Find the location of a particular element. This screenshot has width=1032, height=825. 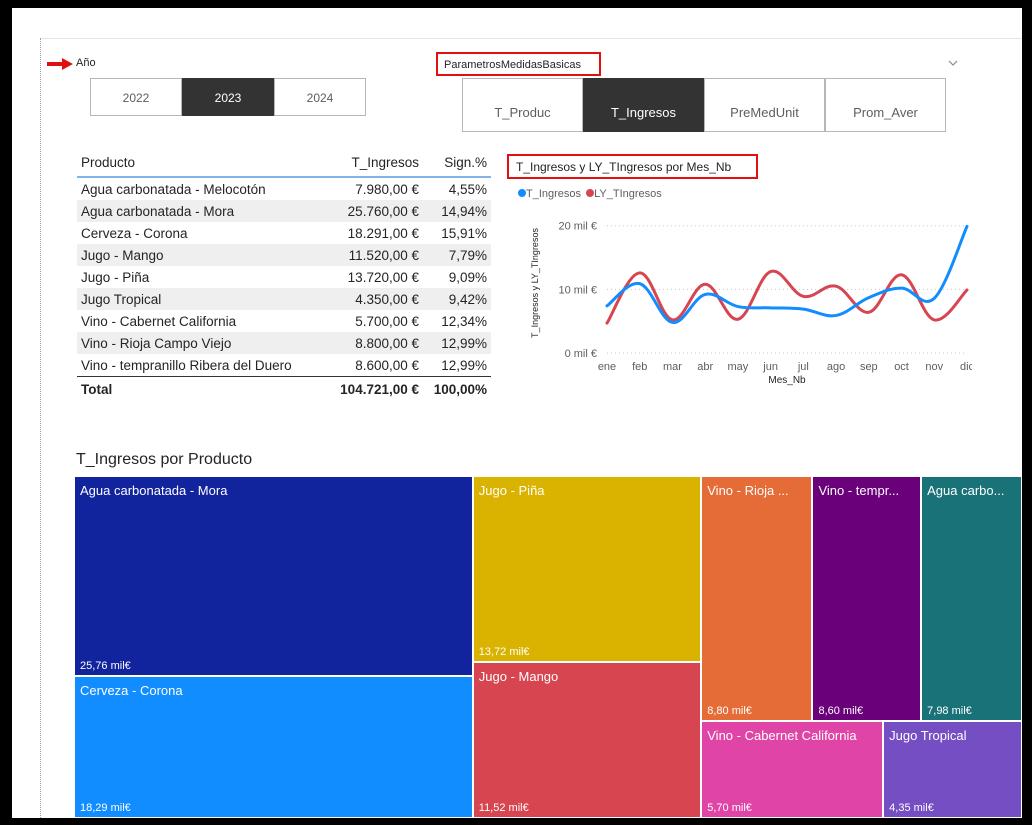

treemap-tile: Jugo Tropical 4,35 mil€ is located at coordinates (952, 769).